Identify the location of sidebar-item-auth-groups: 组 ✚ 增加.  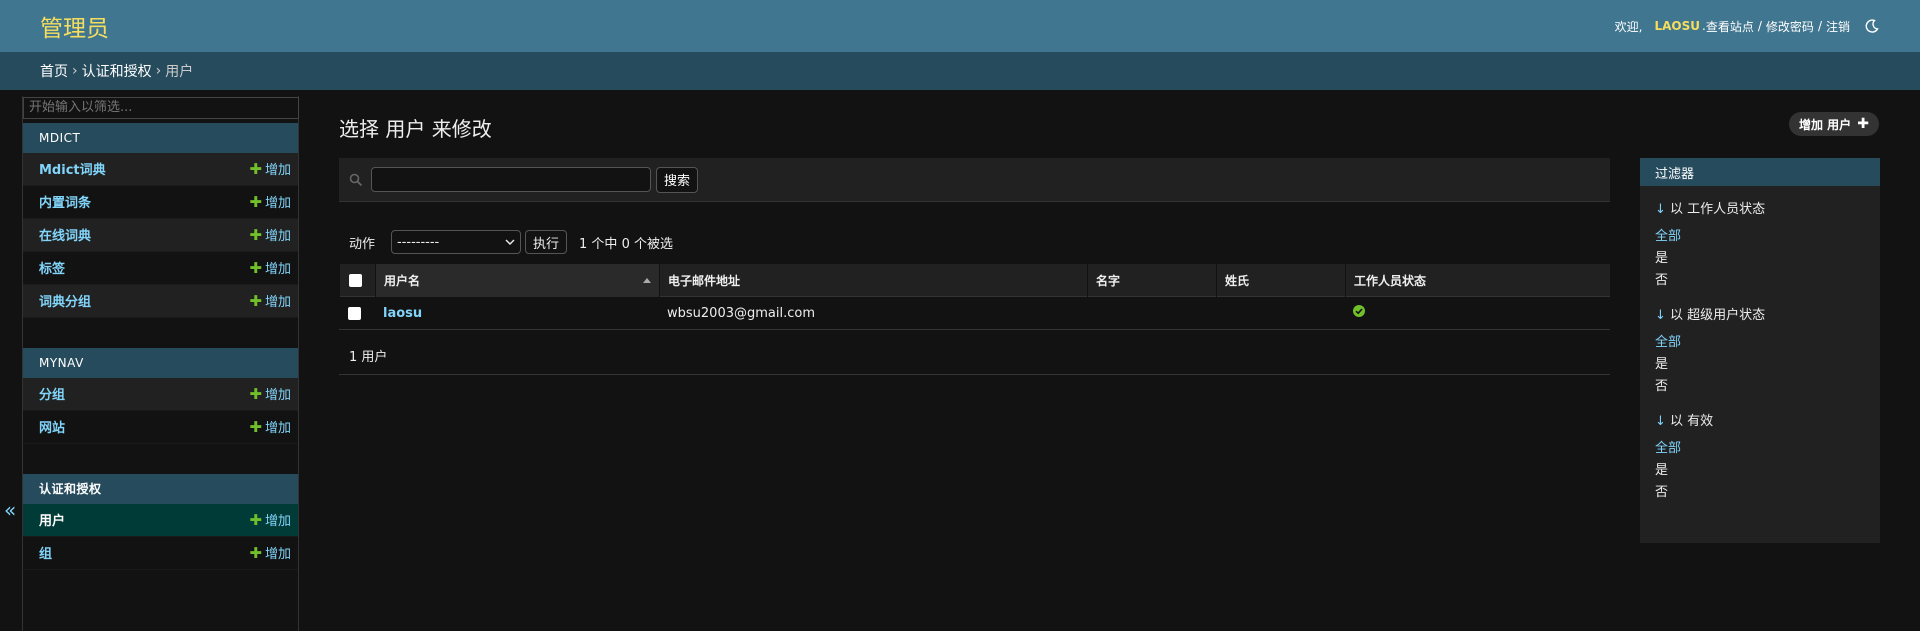
(160, 553).